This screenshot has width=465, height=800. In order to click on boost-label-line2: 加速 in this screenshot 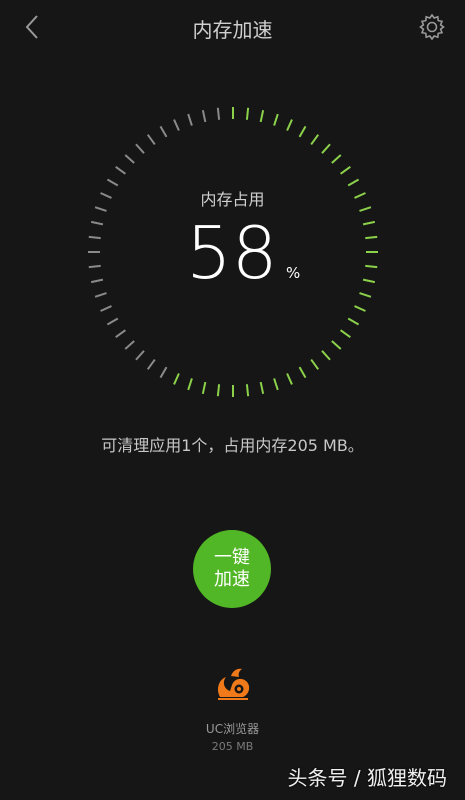, I will do `click(232, 579)`.